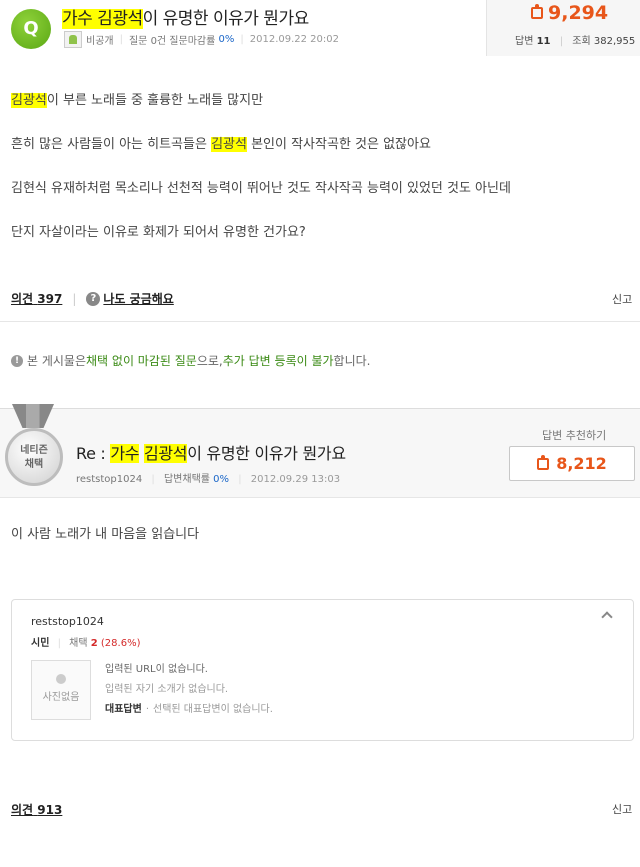 This screenshot has width=640, height=867. I want to click on answer-recommend-button: 8,212, so click(572, 463).